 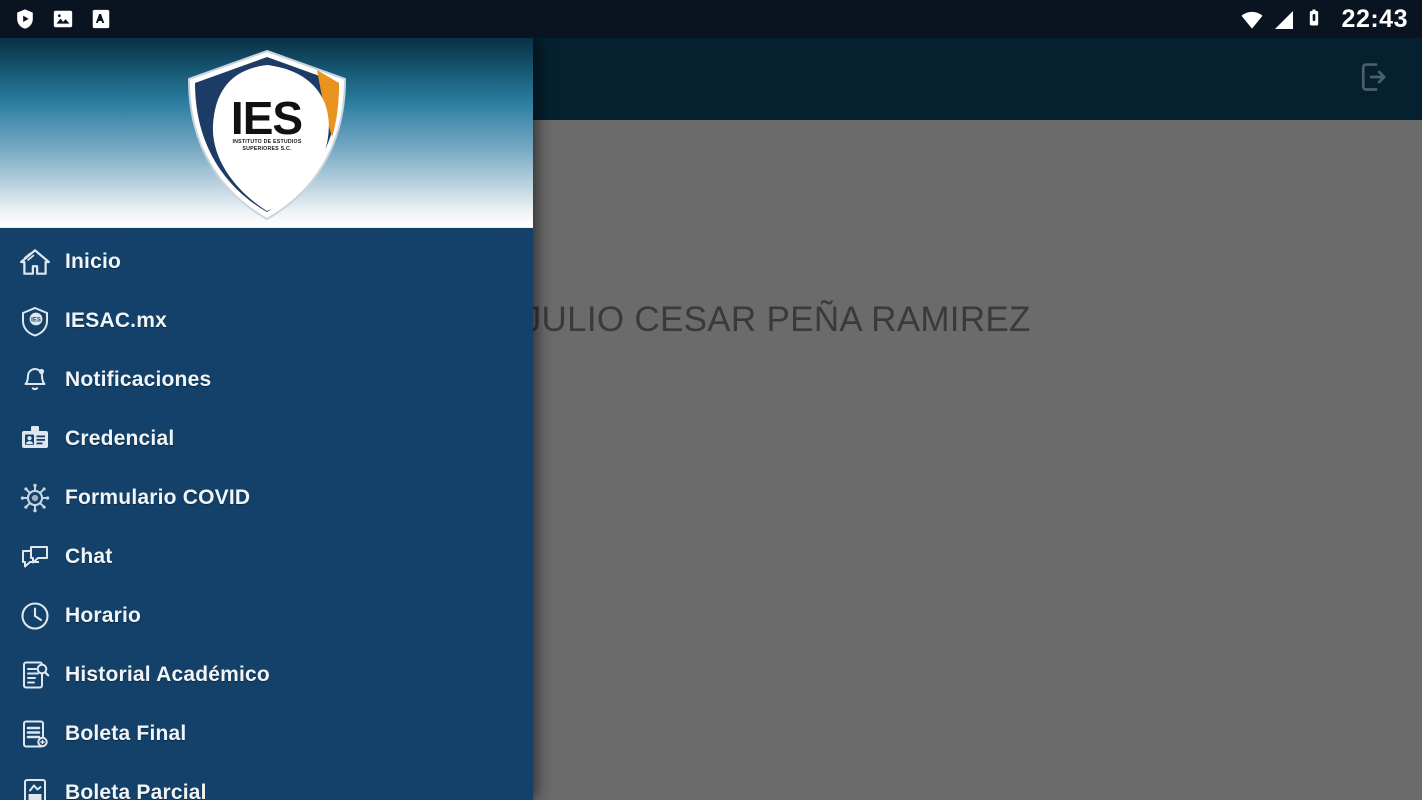 What do you see at coordinates (266, 438) in the screenshot?
I see `sidebar-item-credencial: Credencial` at bounding box center [266, 438].